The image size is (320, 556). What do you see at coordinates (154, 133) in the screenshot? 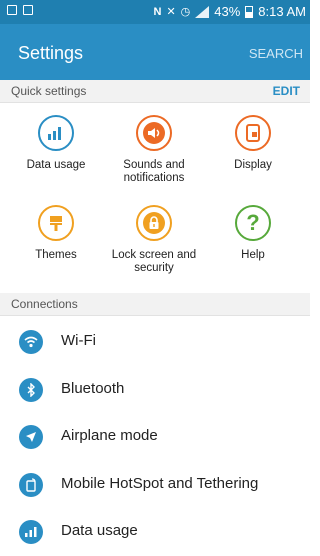
I see `speaker-icon` at bounding box center [154, 133].